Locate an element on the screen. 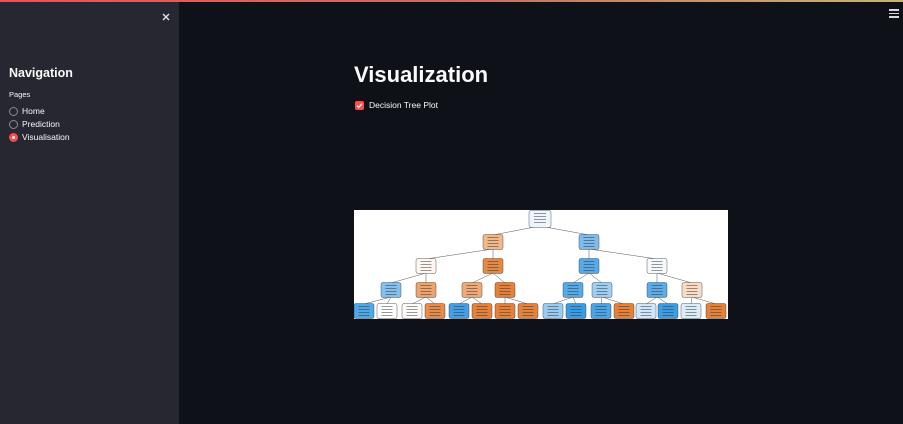 The image size is (903, 424). decision-tree-plot is located at coordinates (540, 264).